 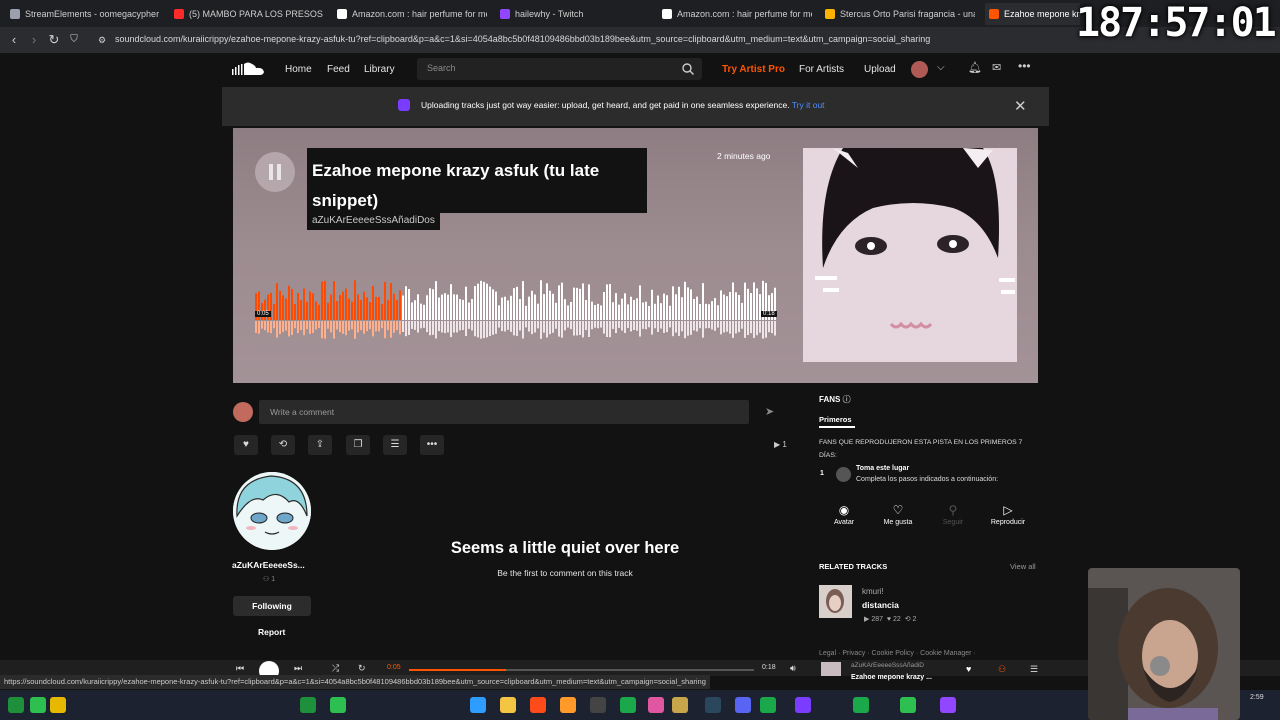 I want to click on forward-icon: ›, so click(x=34, y=40).